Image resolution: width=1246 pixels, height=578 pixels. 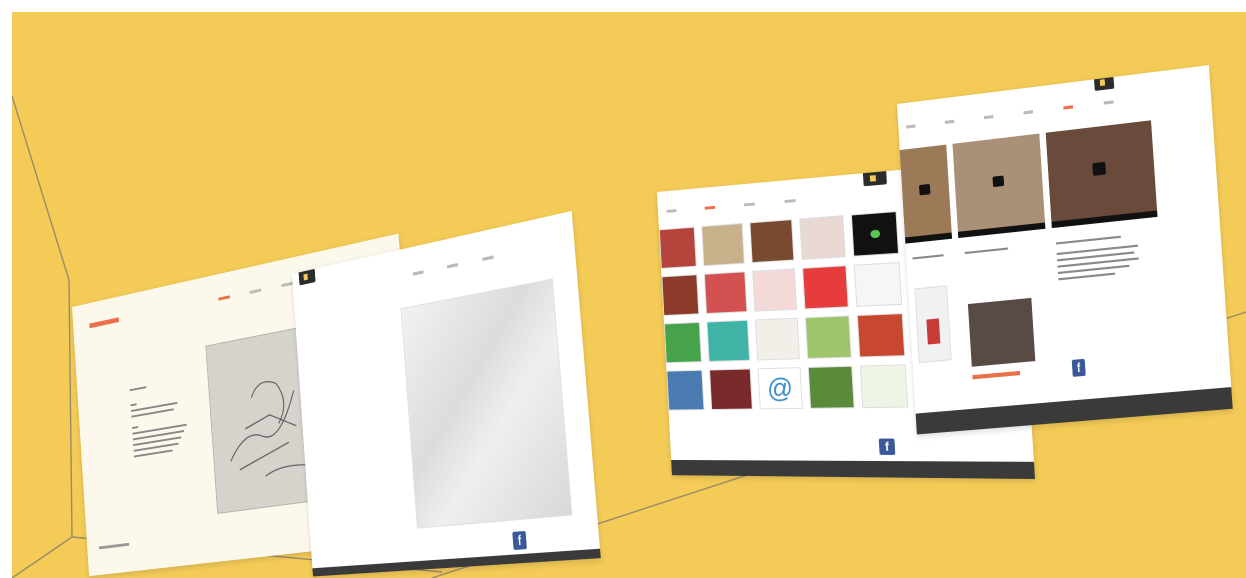 What do you see at coordinates (114, 546) in the screenshot?
I see `footer-credit` at bounding box center [114, 546].